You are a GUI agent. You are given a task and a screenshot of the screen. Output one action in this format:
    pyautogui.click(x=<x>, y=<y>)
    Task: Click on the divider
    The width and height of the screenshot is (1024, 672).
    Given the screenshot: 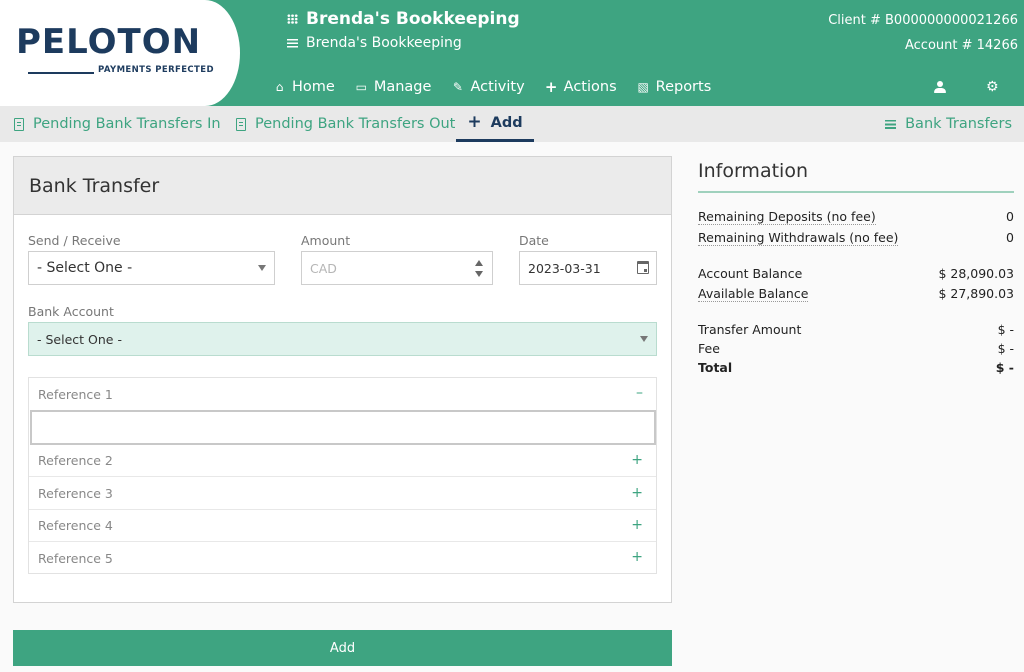 What is the action you would take?
    pyautogui.click(x=856, y=192)
    